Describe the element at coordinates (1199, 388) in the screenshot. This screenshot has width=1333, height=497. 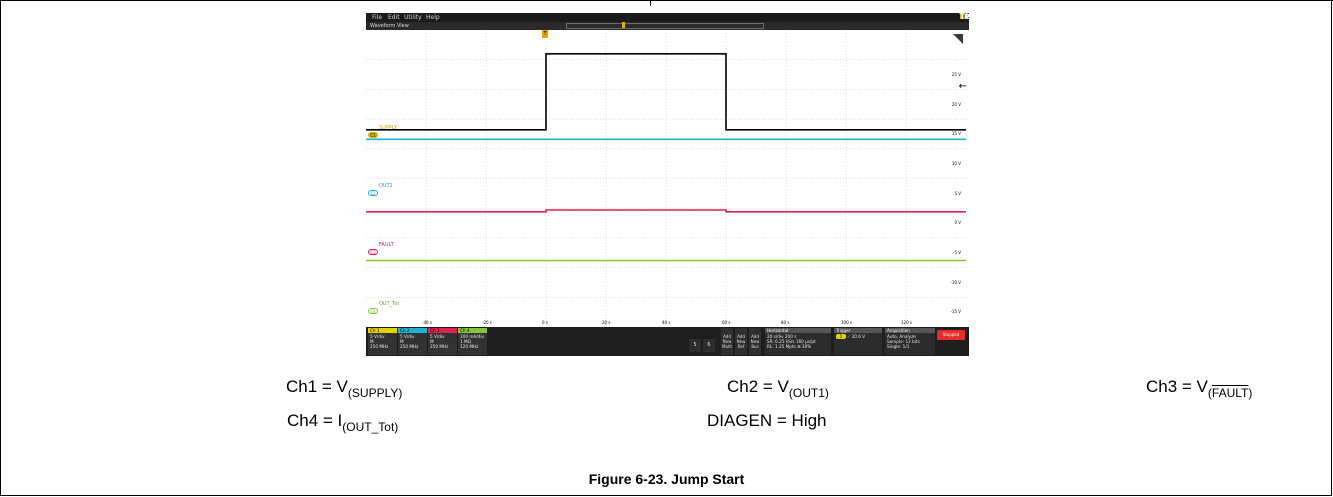
I see `caption-ch3: Ch3 = V(FAULT)` at that location.